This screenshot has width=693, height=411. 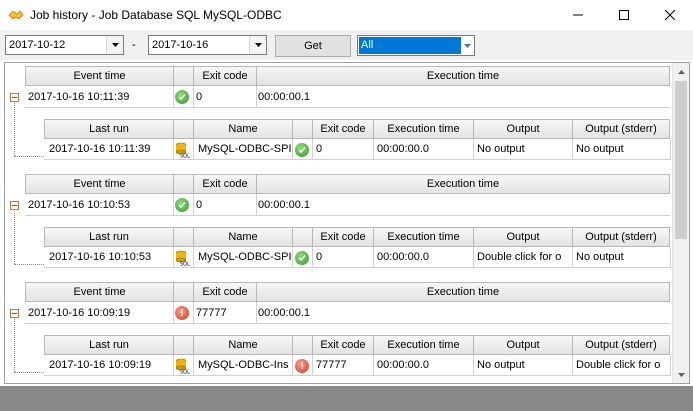 I want to click on date-to-dropdown-button, so click(x=257, y=45).